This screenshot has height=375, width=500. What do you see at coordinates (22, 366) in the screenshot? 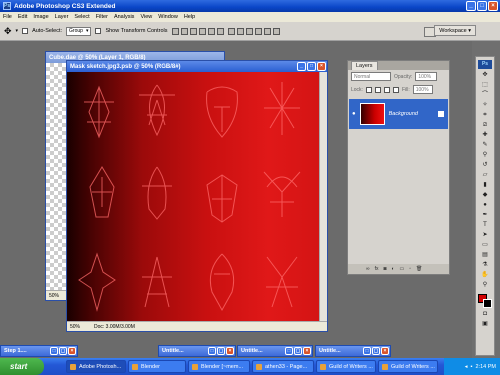
I see `start-button: start` at bounding box center [22, 366].